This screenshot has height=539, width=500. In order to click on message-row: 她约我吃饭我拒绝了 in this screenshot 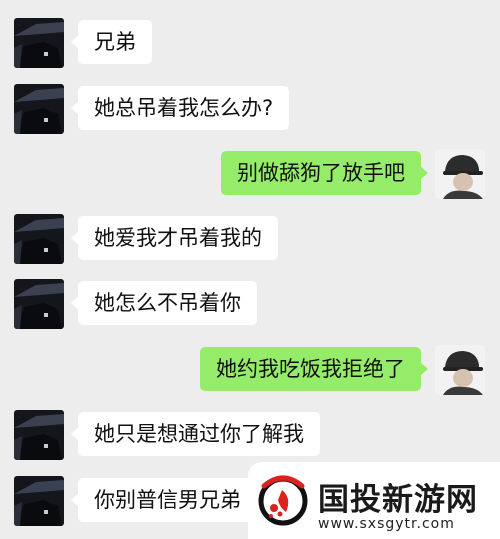, I will do `click(250, 370)`.